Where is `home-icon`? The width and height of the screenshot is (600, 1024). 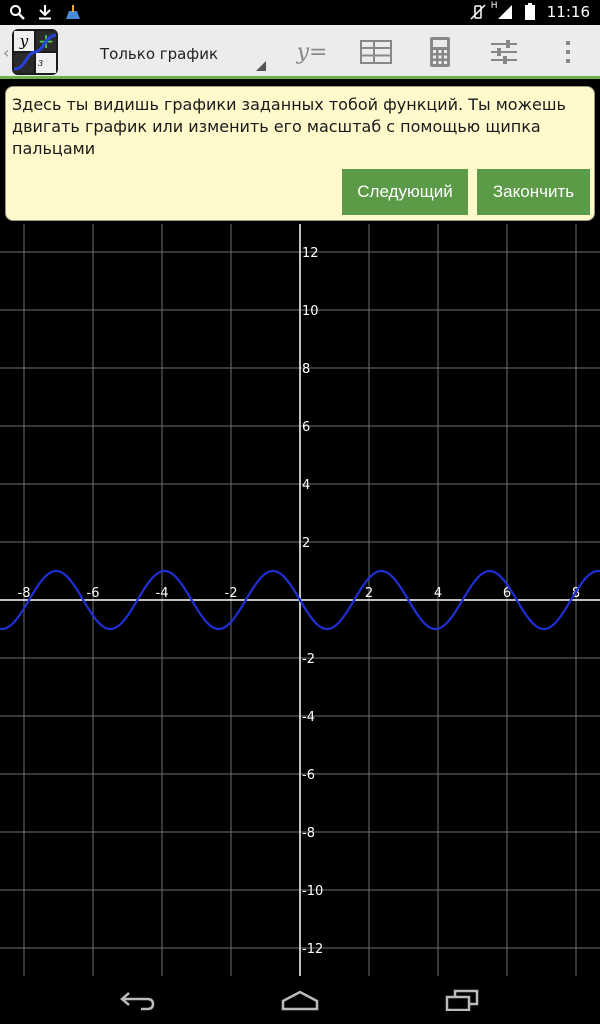 home-icon is located at coordinates (300, 1000).